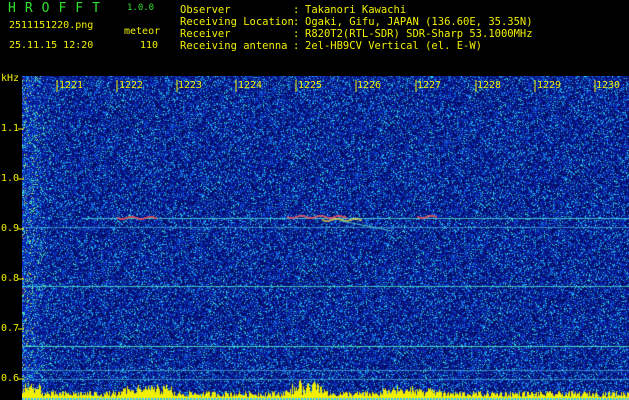  I want to click on x-tick-1225: 1225, so click(310, 85).